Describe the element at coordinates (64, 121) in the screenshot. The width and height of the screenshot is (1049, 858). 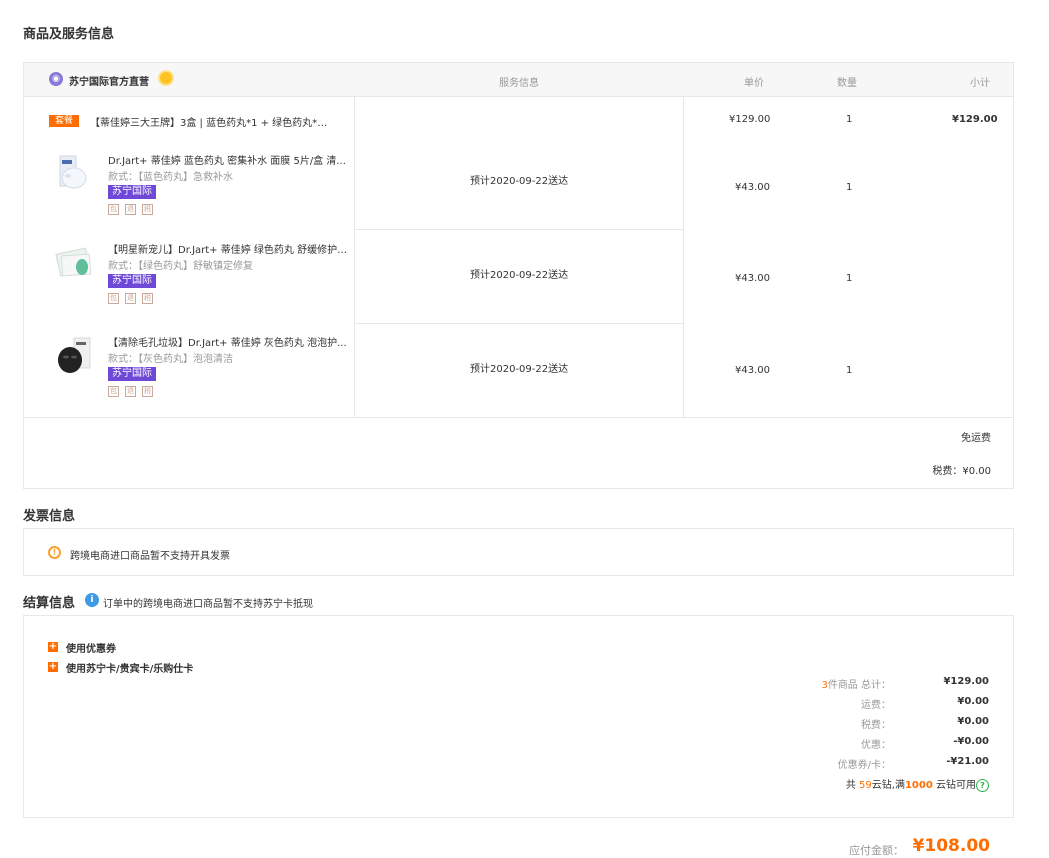
I see `bundle-tag: 套餐` at that location.